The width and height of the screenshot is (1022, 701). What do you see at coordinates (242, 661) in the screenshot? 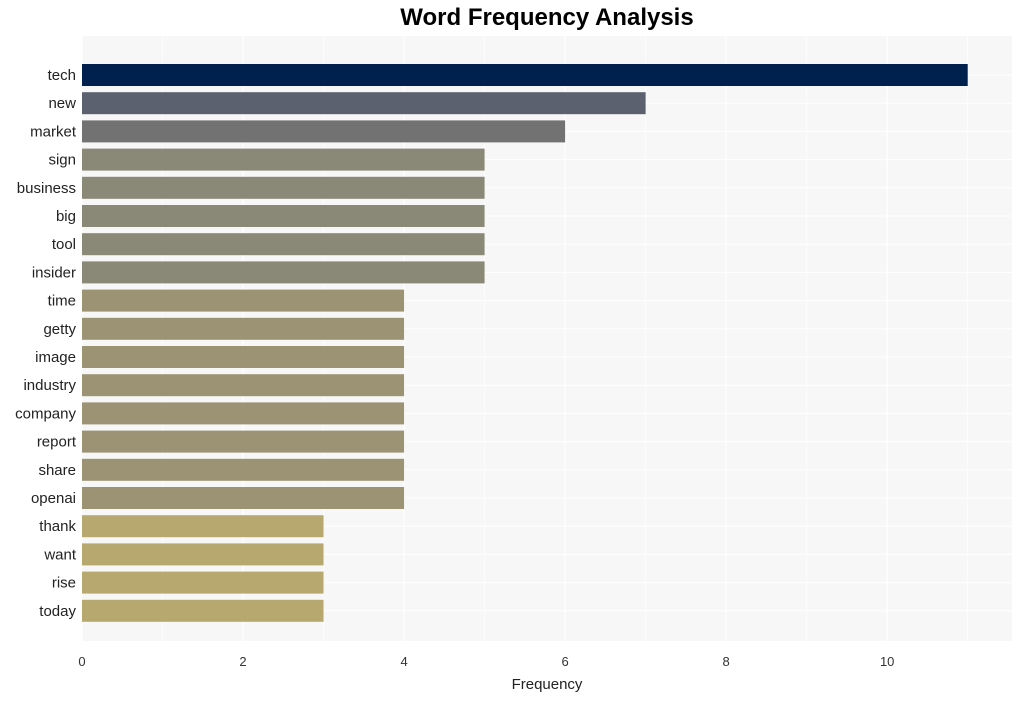
I see `x-tick-label: 2` at bounding box center [242, 661].